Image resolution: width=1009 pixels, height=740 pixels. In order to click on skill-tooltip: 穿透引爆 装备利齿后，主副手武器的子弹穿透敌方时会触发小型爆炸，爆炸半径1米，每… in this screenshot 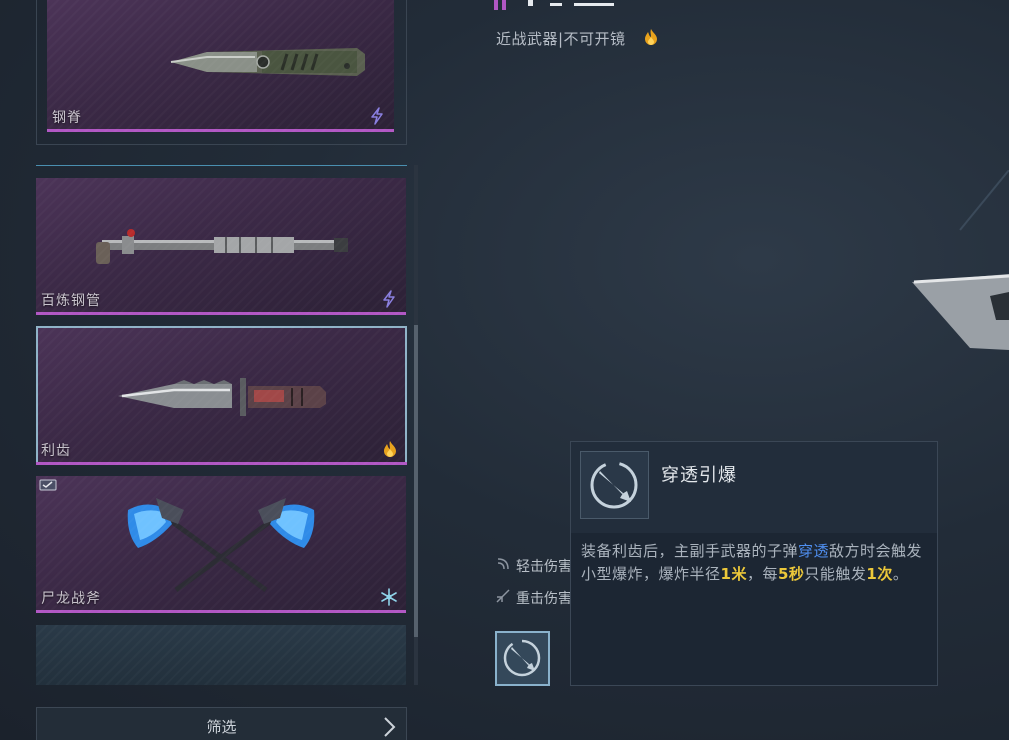, I will do `click(754, 563)`.